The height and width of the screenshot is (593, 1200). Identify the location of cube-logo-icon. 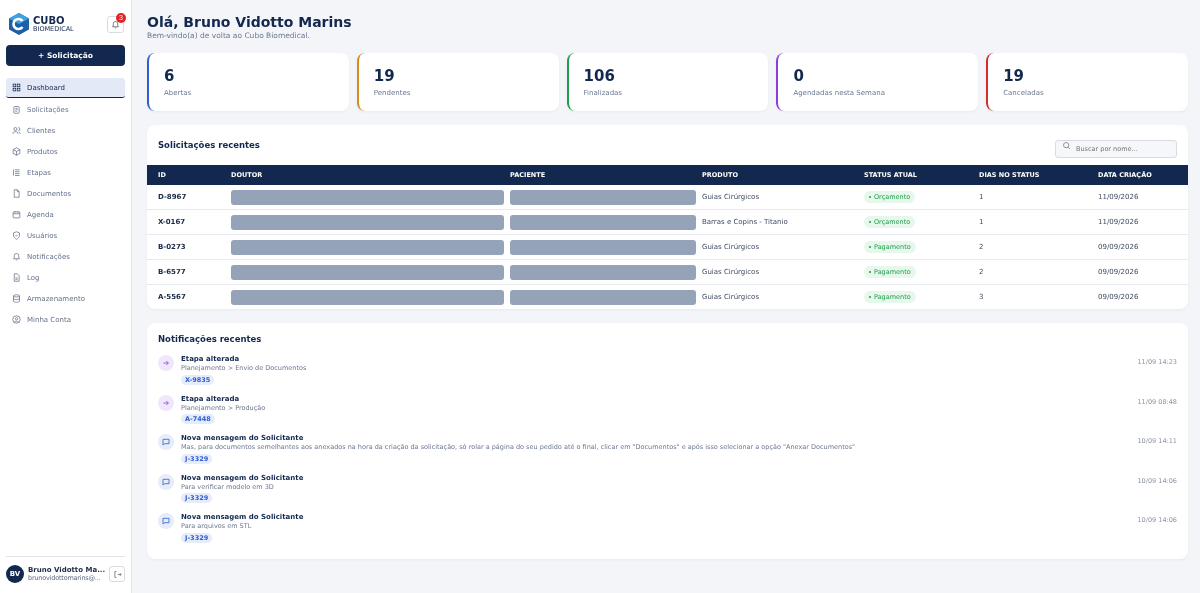
(19, 24).